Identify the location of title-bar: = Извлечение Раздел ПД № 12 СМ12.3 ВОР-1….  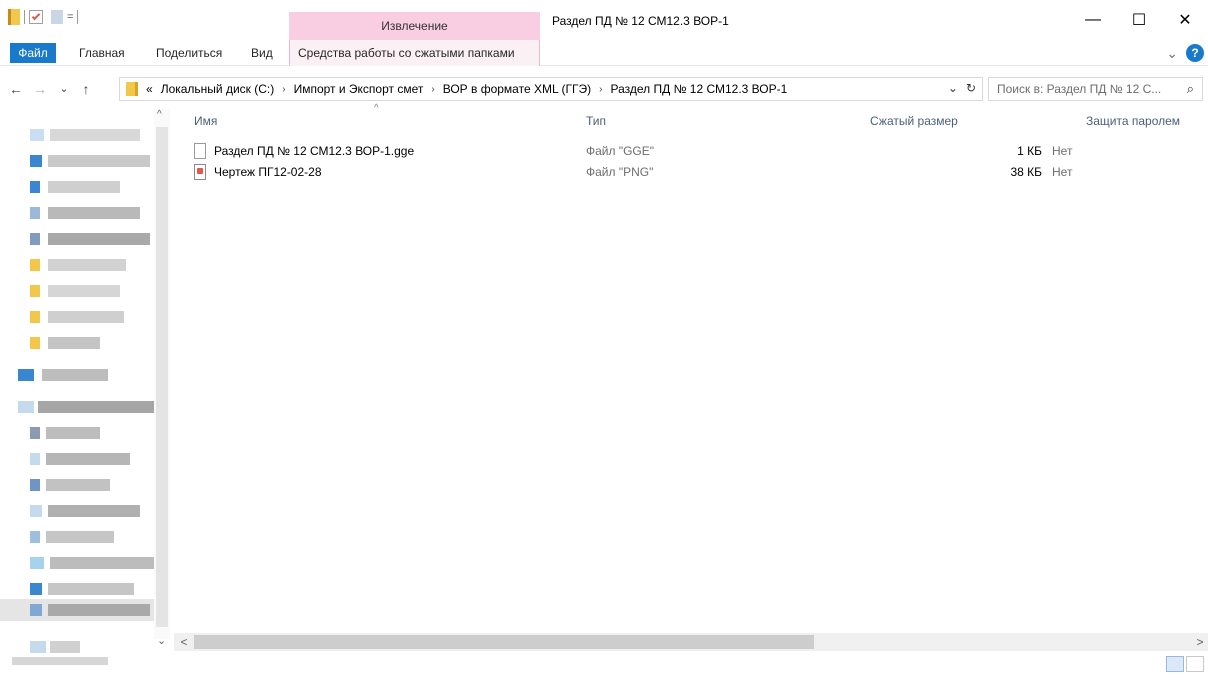
(604, 20).